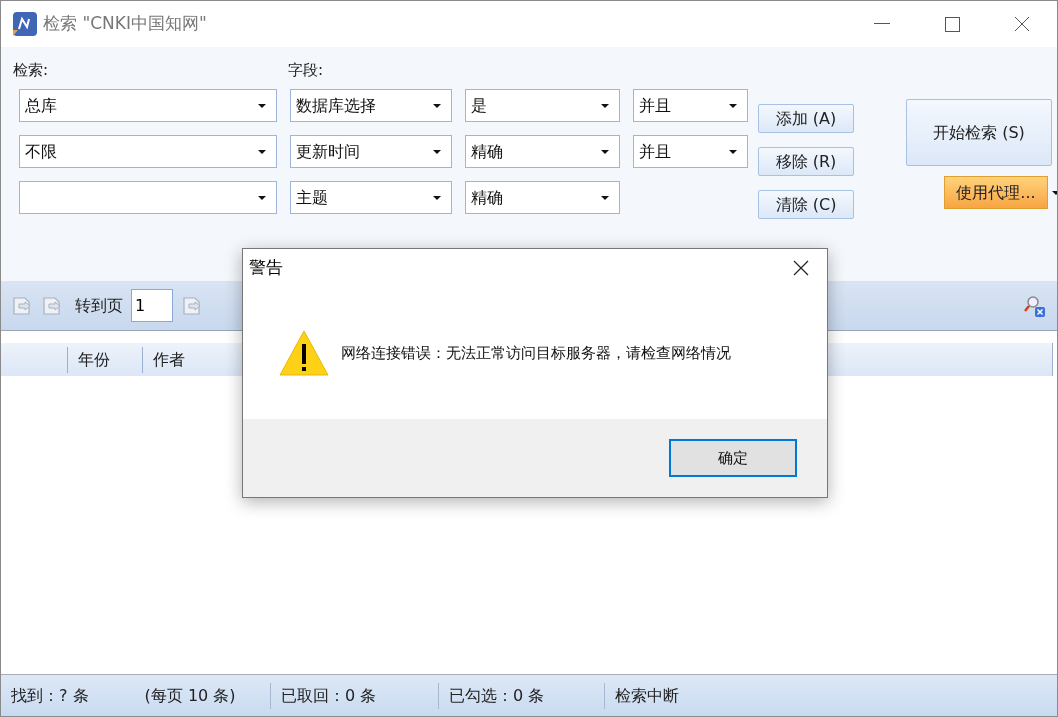 Image resolution: width=1058 pixels, height=717 pixels. I want to click on page-icon, so click(192, 305).